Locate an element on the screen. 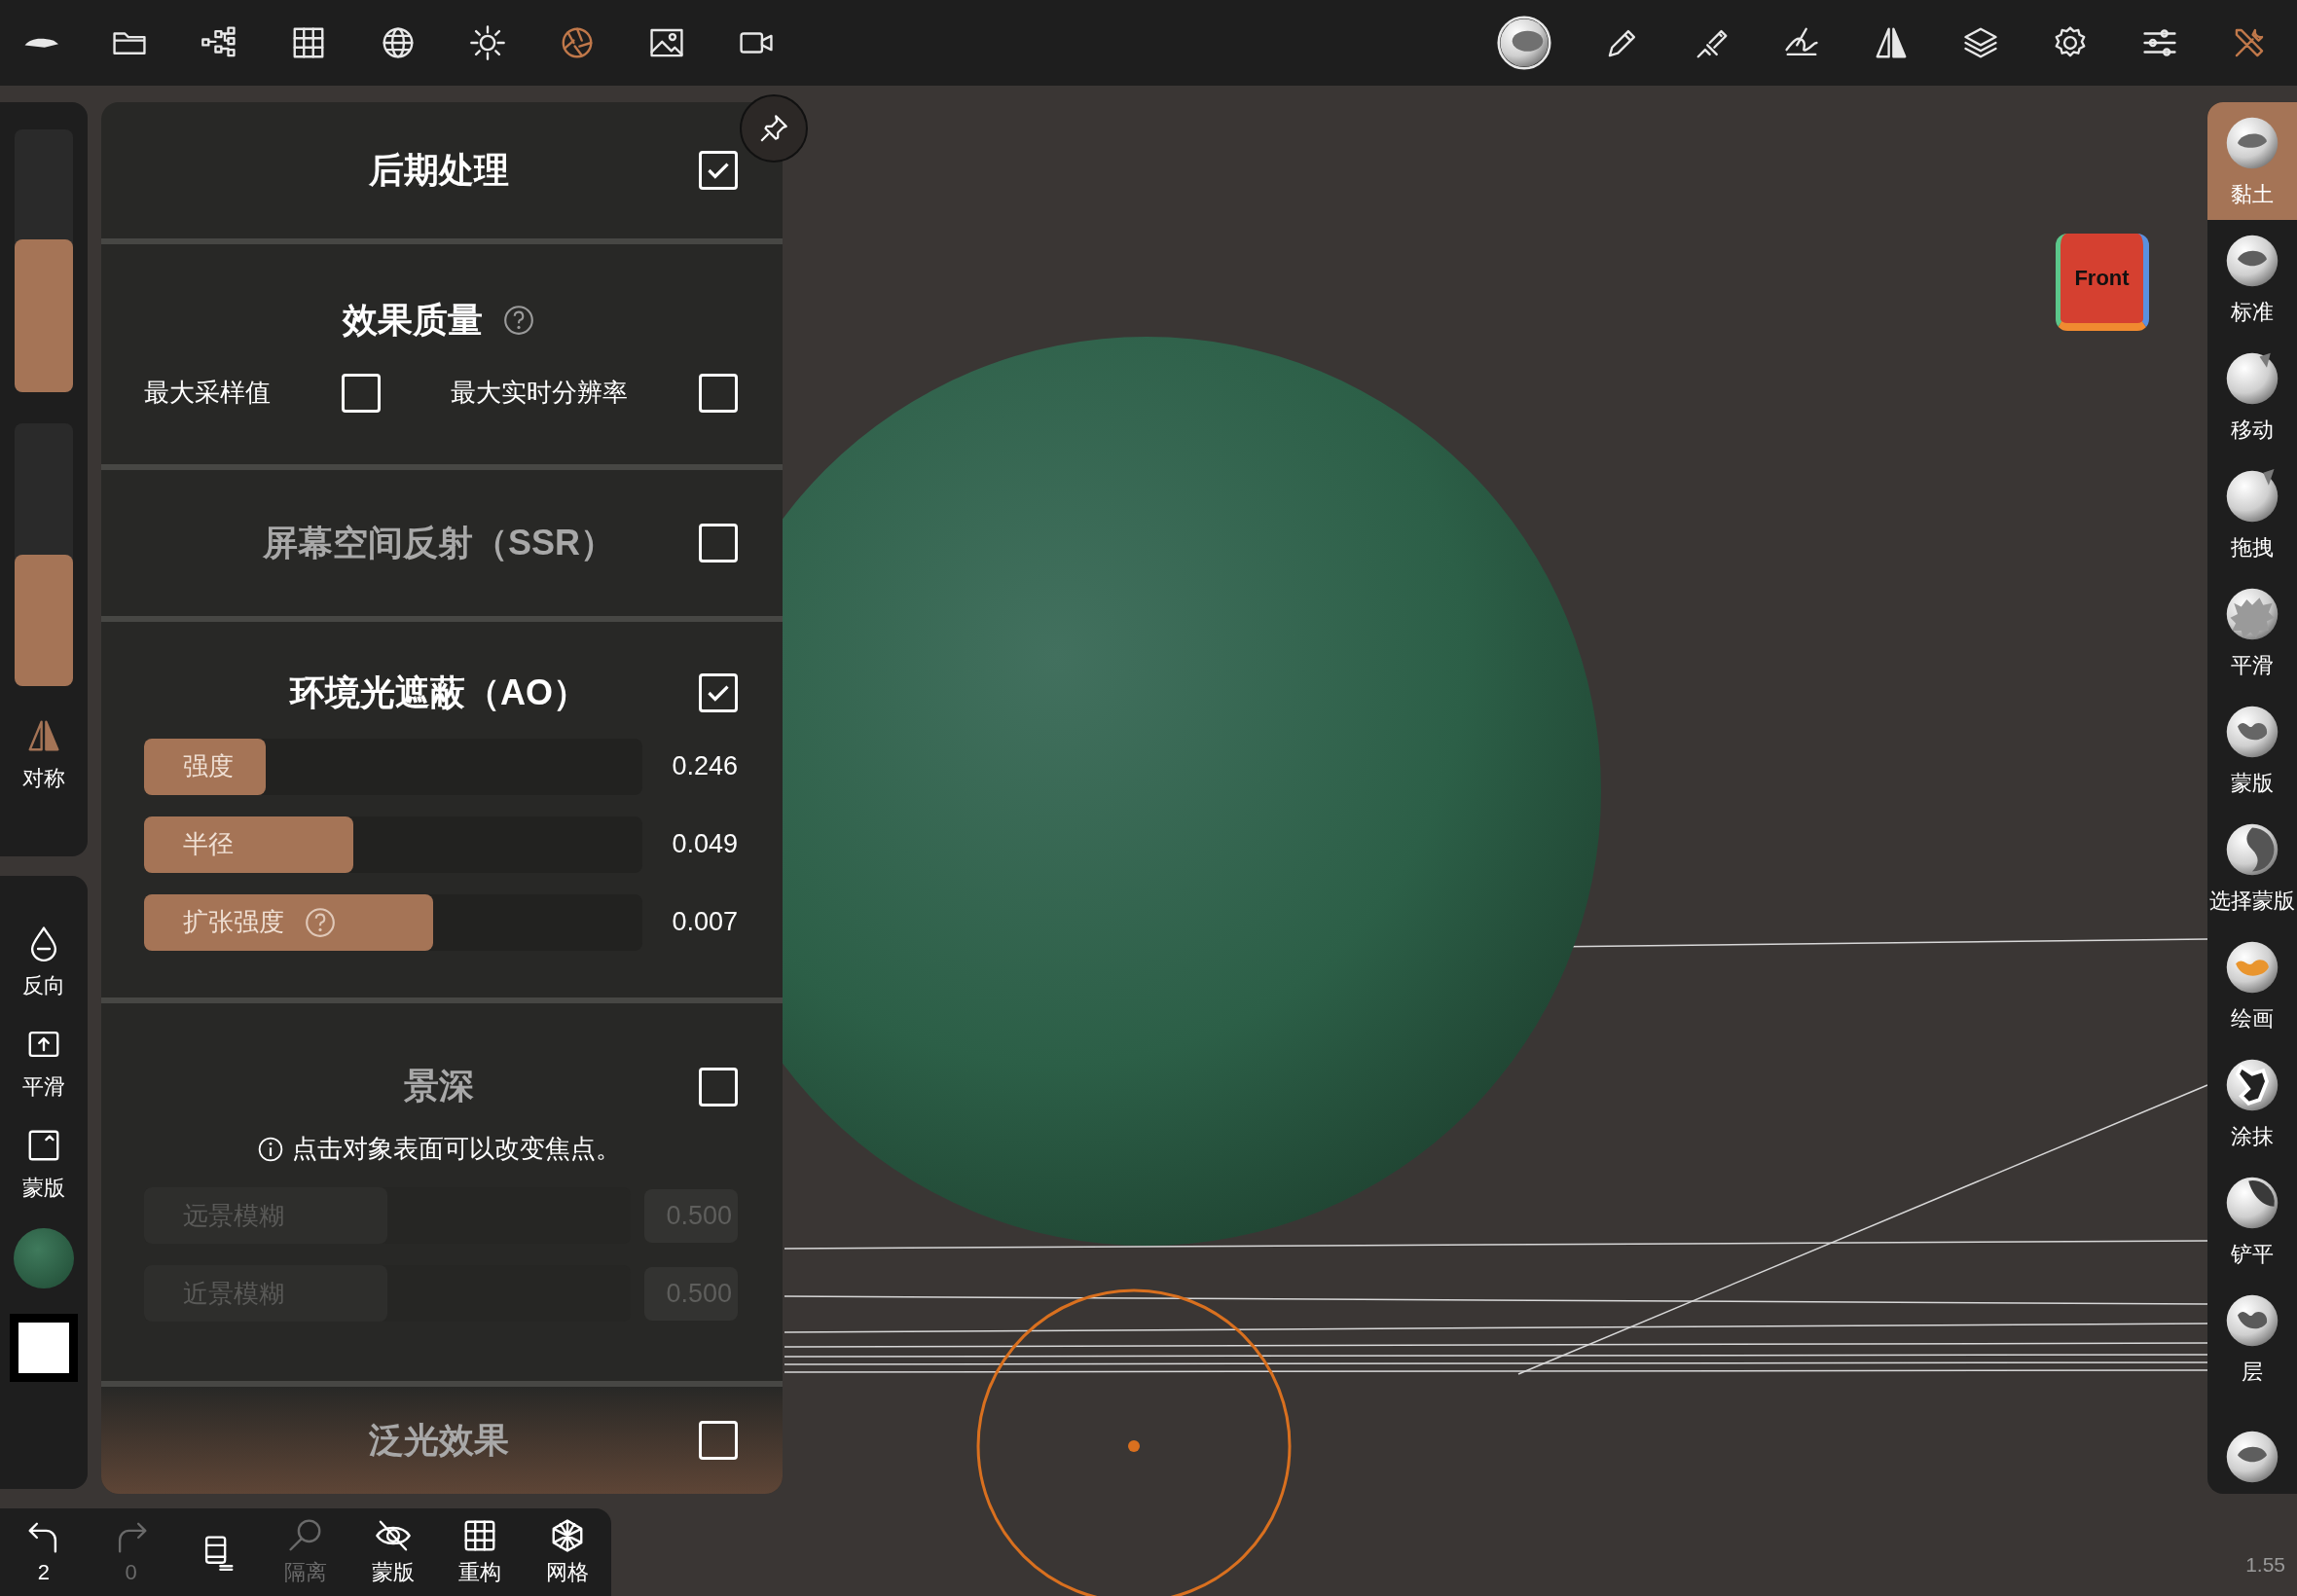 Image resolution: width=2297 pixels, height=1596 pixels. slider-value: 0.007 is located at coordinates (697, 922).